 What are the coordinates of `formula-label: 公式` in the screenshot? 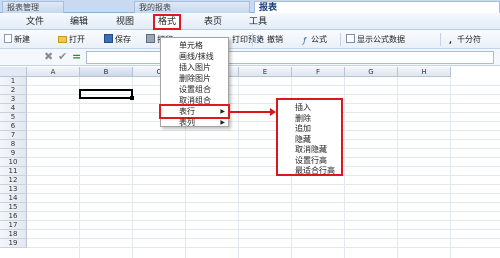 It's located at (319, 39).